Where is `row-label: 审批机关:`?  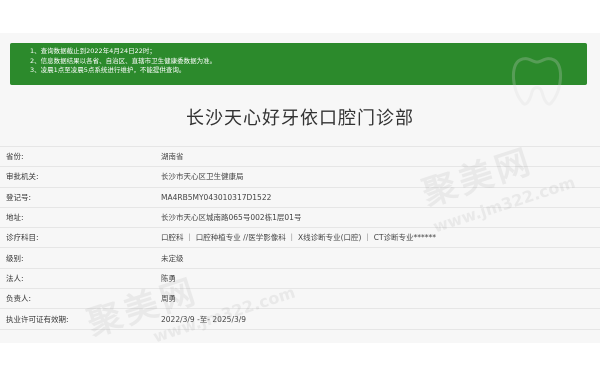 row-label: 审批机关: is located at coordinates (75, 177).